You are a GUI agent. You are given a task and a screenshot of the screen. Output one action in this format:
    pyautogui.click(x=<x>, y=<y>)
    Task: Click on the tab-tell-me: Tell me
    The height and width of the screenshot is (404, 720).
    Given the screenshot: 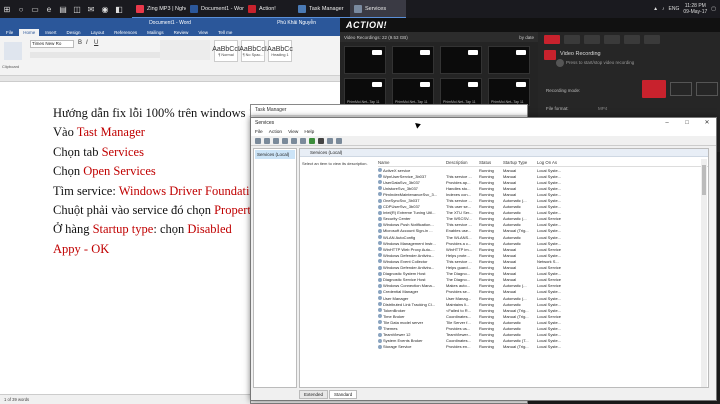 What is the action you would take?
    pyautogui.click(x=225, y=32)
    